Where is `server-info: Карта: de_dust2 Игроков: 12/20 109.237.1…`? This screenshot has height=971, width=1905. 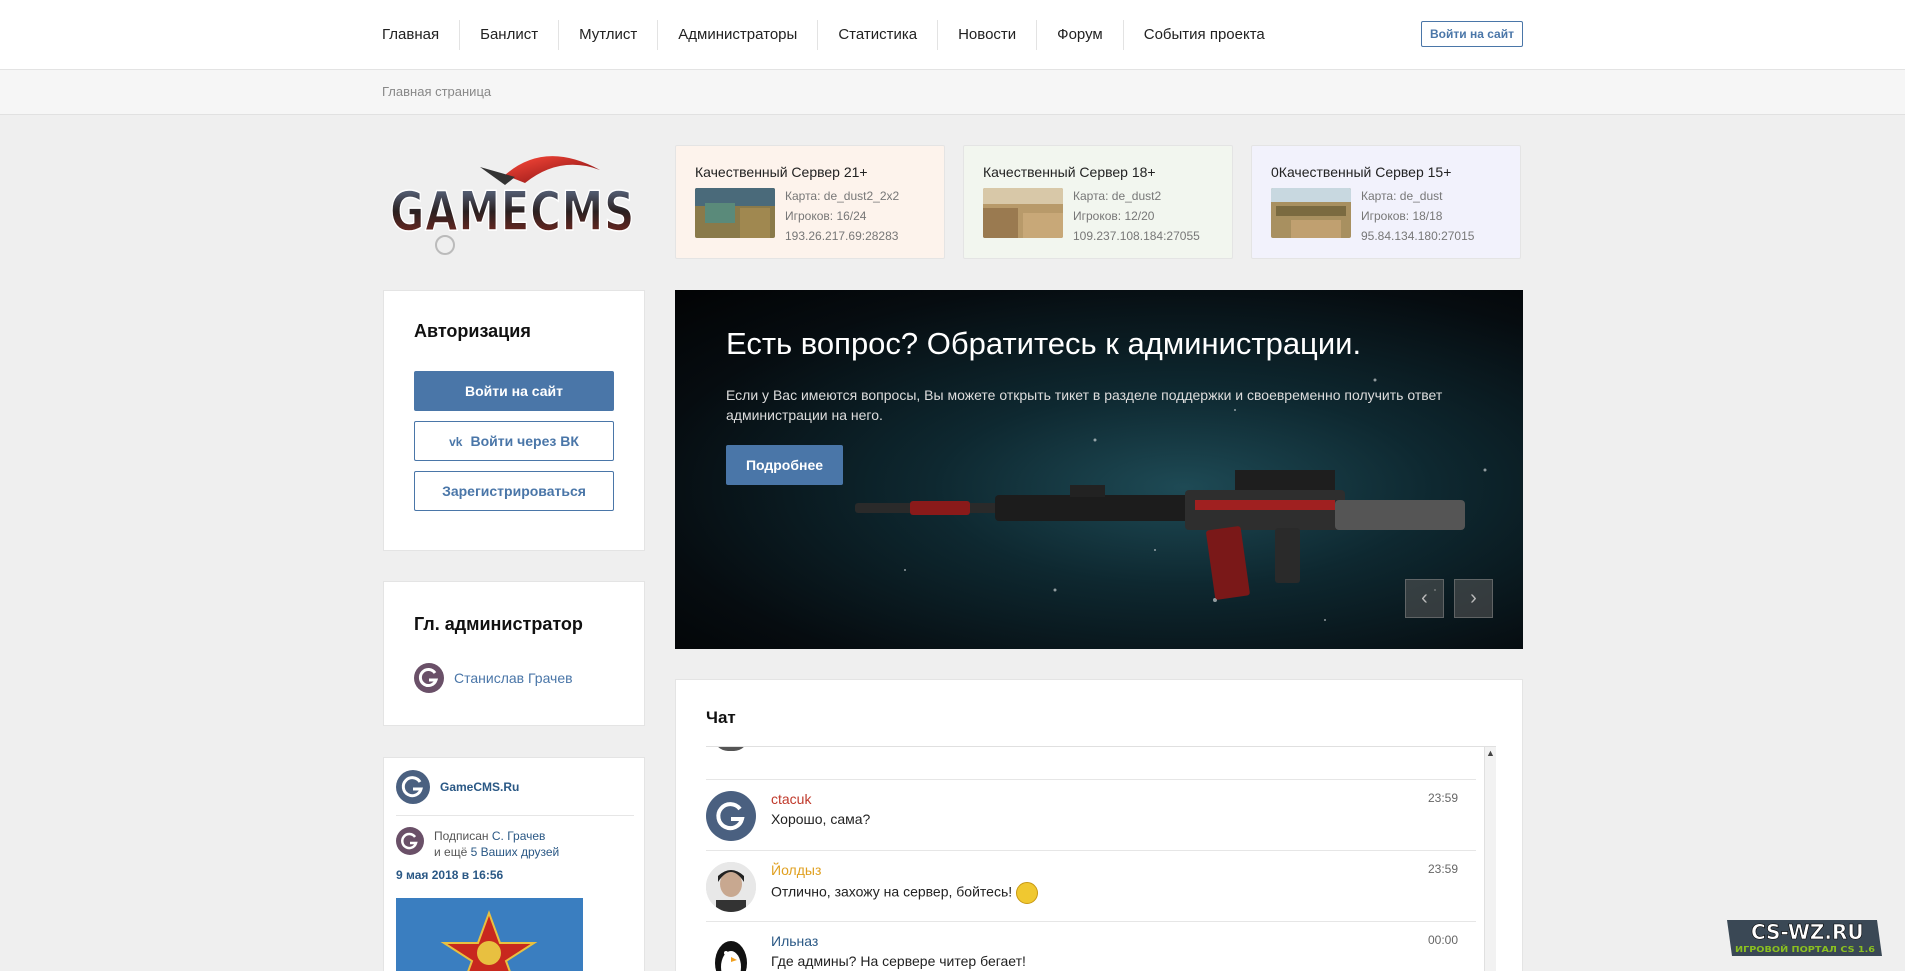
server-info: Карта: de_dust2 Игроков: 12/20 109.237.1… is located at coordinates (1136, 216).